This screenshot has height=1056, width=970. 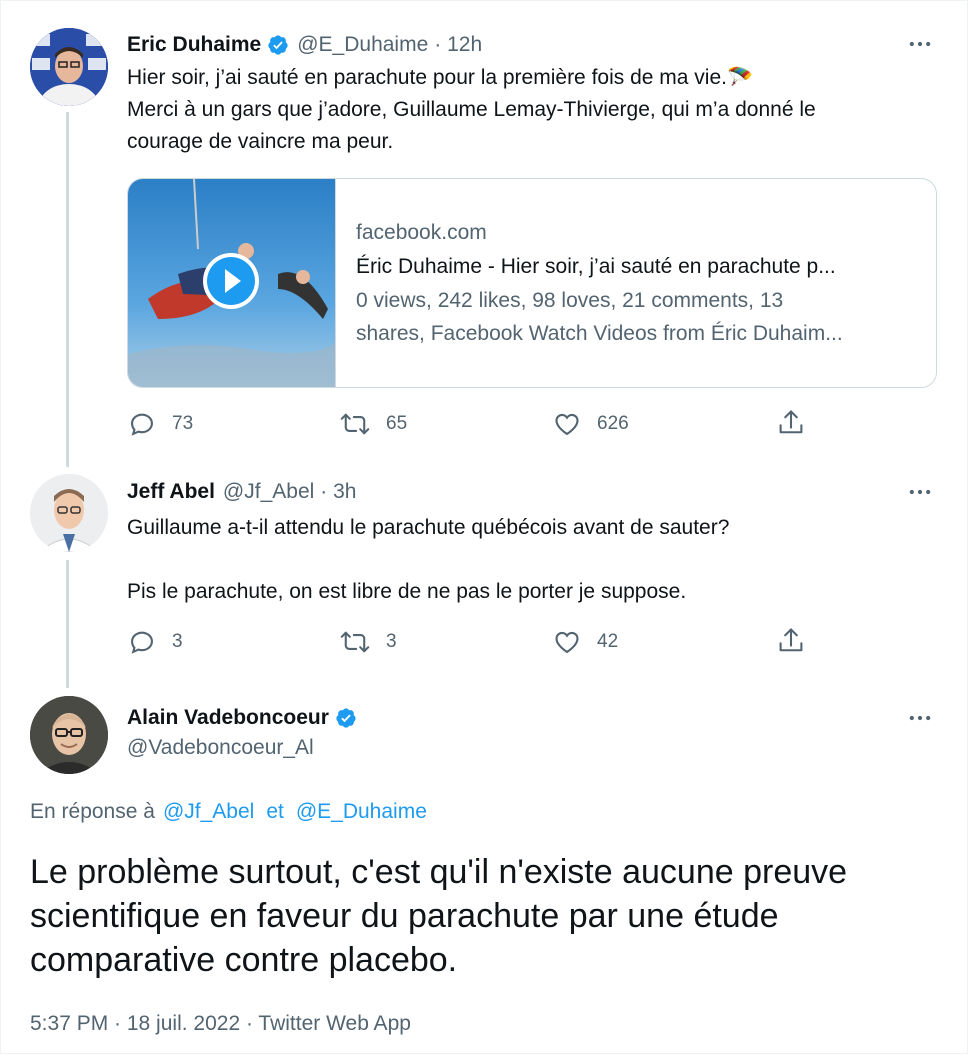 I want to click on tweet-text-line: courage de vaincre ma peur., so click(x=260, y=141).